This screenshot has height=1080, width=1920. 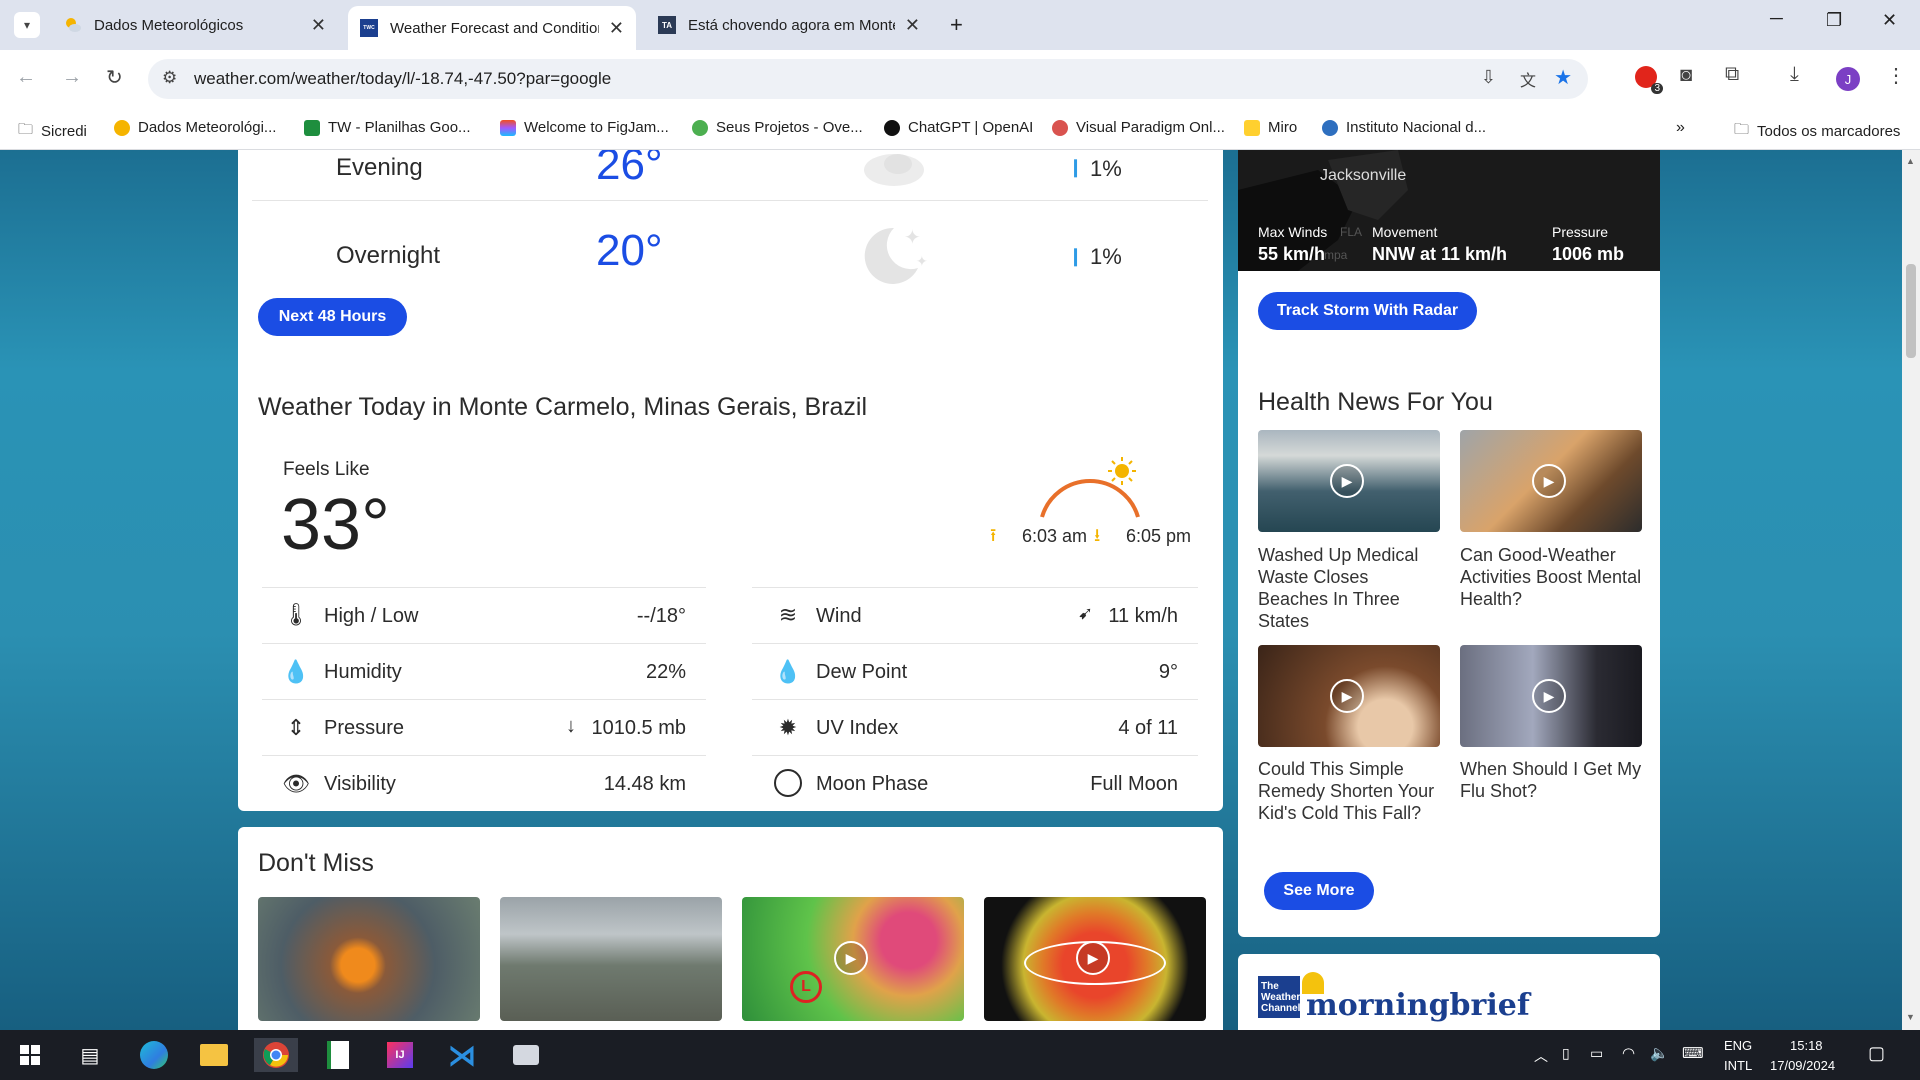 I want to click on site-info-icon: ⚙, so click(x=169, y=78).